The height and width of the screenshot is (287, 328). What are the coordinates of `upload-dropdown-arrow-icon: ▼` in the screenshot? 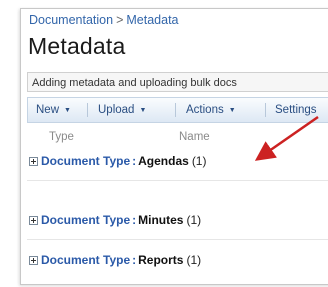 It's located at (143, 110).